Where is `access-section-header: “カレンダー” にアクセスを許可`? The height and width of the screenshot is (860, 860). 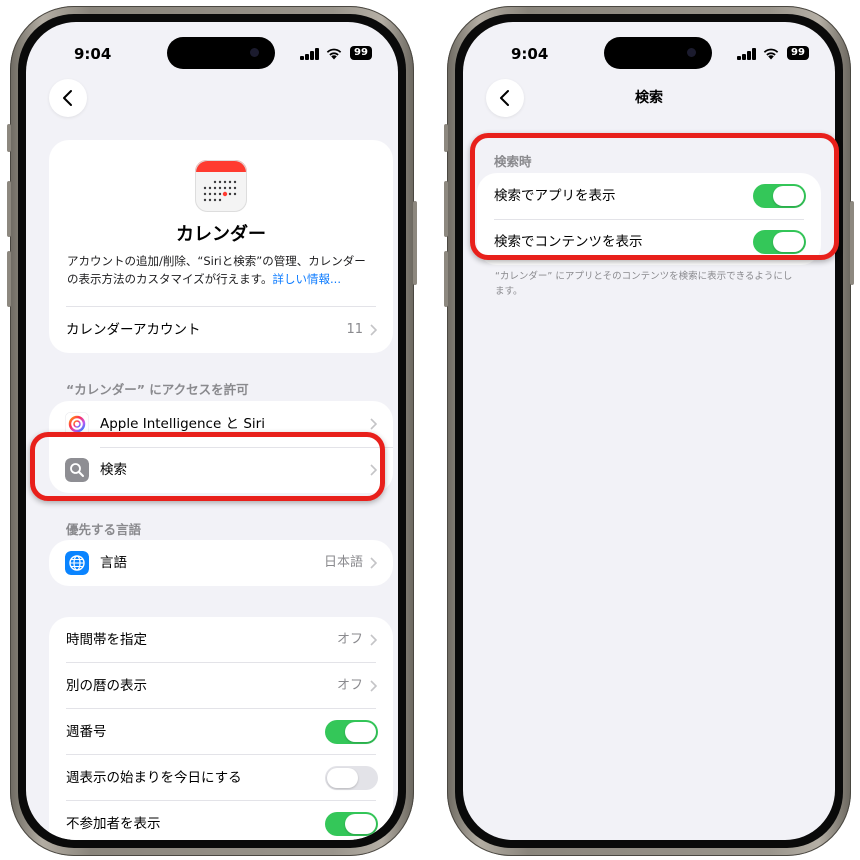 access-section-header: “カレンダー” にアクセスを許可 is located at coordinates (157, 389).